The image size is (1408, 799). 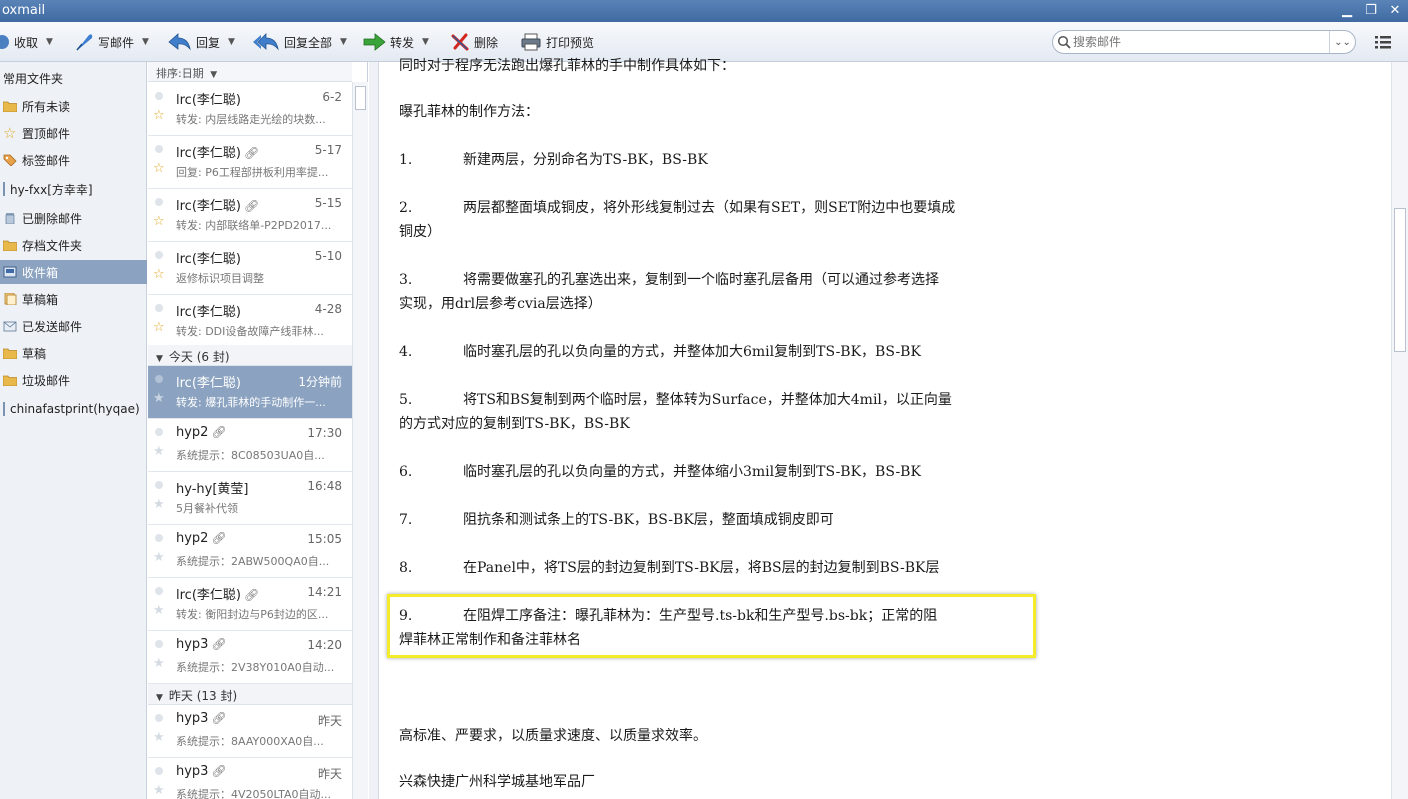 What do you see at coordinates (73, 380) in the screenshot?
I see `sidebar-item-junk: 垃圾邮件` at bounding box center [73, 380].